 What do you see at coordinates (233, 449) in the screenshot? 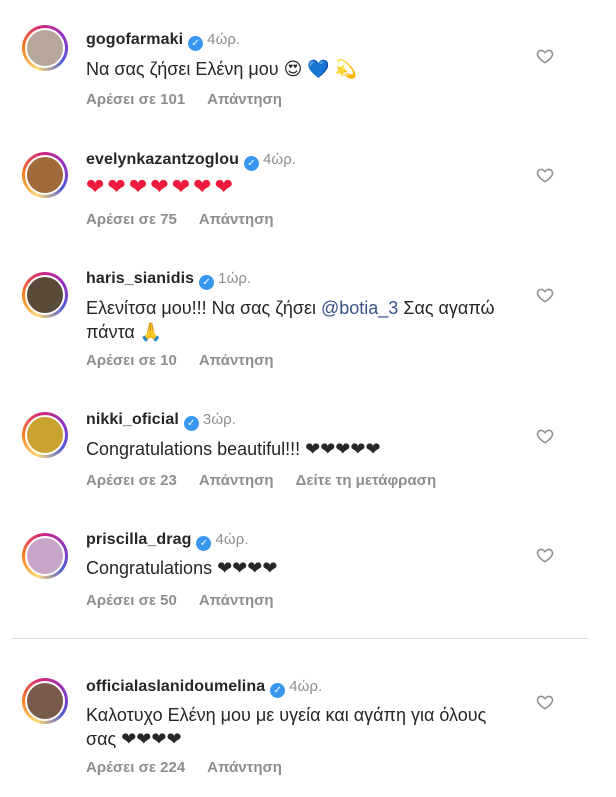
I see `comment-text: Congratulations beautiful!!! ❤❤❤❤❤` at bounding box center [233, 449].